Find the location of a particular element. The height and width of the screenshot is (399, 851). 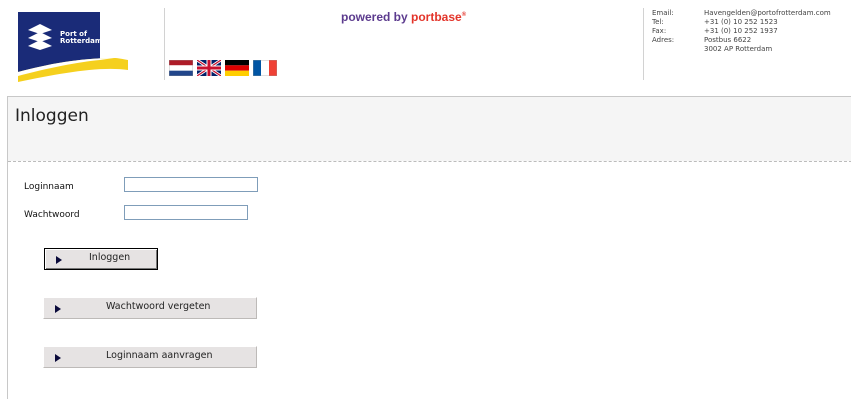

request-username-label: Loginnaam aanvragen is located at coordinates (159, 355).